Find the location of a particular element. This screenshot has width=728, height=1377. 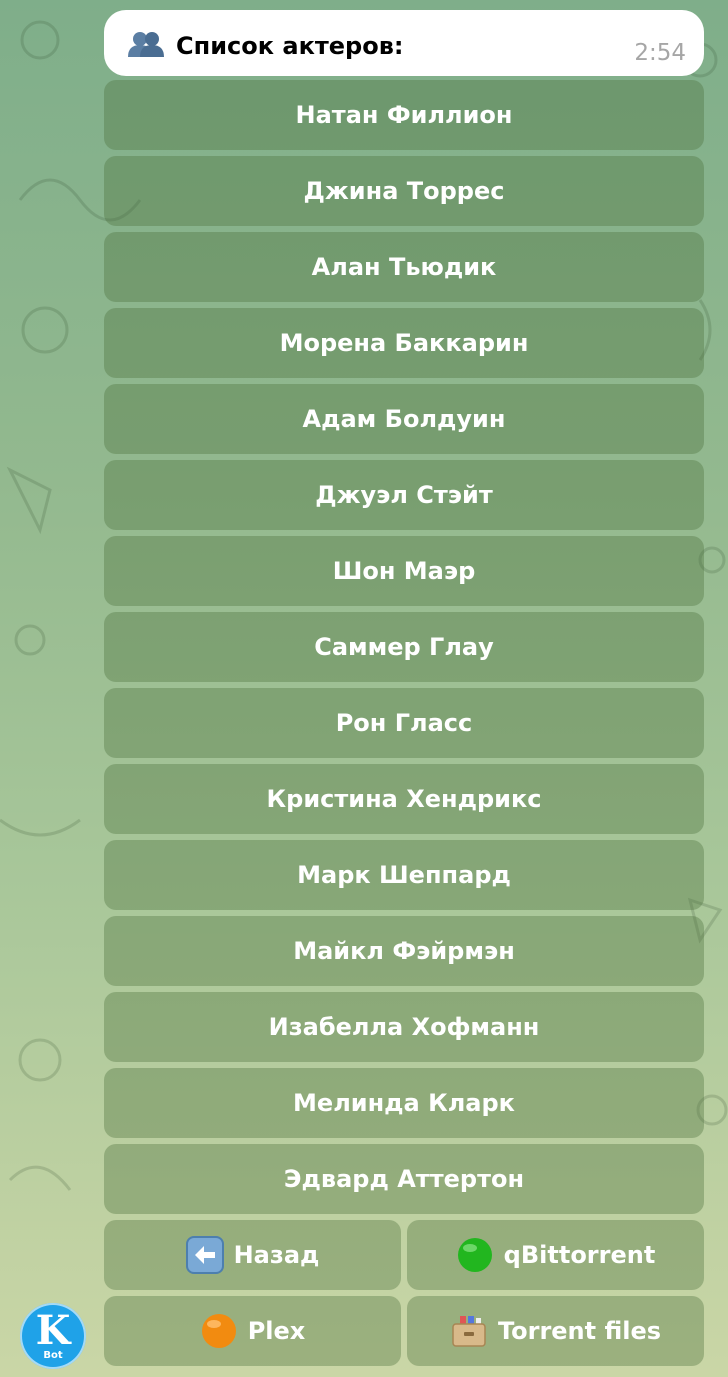

busts-in-silhouette-icon is located at coordinates (146, 44).